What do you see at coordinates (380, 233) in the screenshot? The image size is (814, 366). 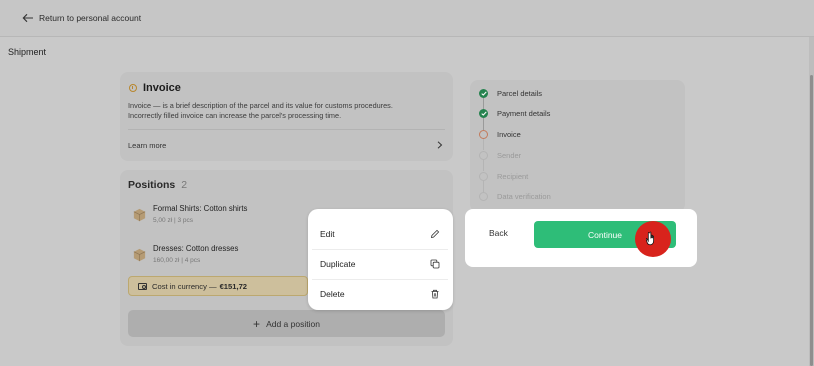 I see `menu-item-edit: Edit` at bounding box center [380, 233].